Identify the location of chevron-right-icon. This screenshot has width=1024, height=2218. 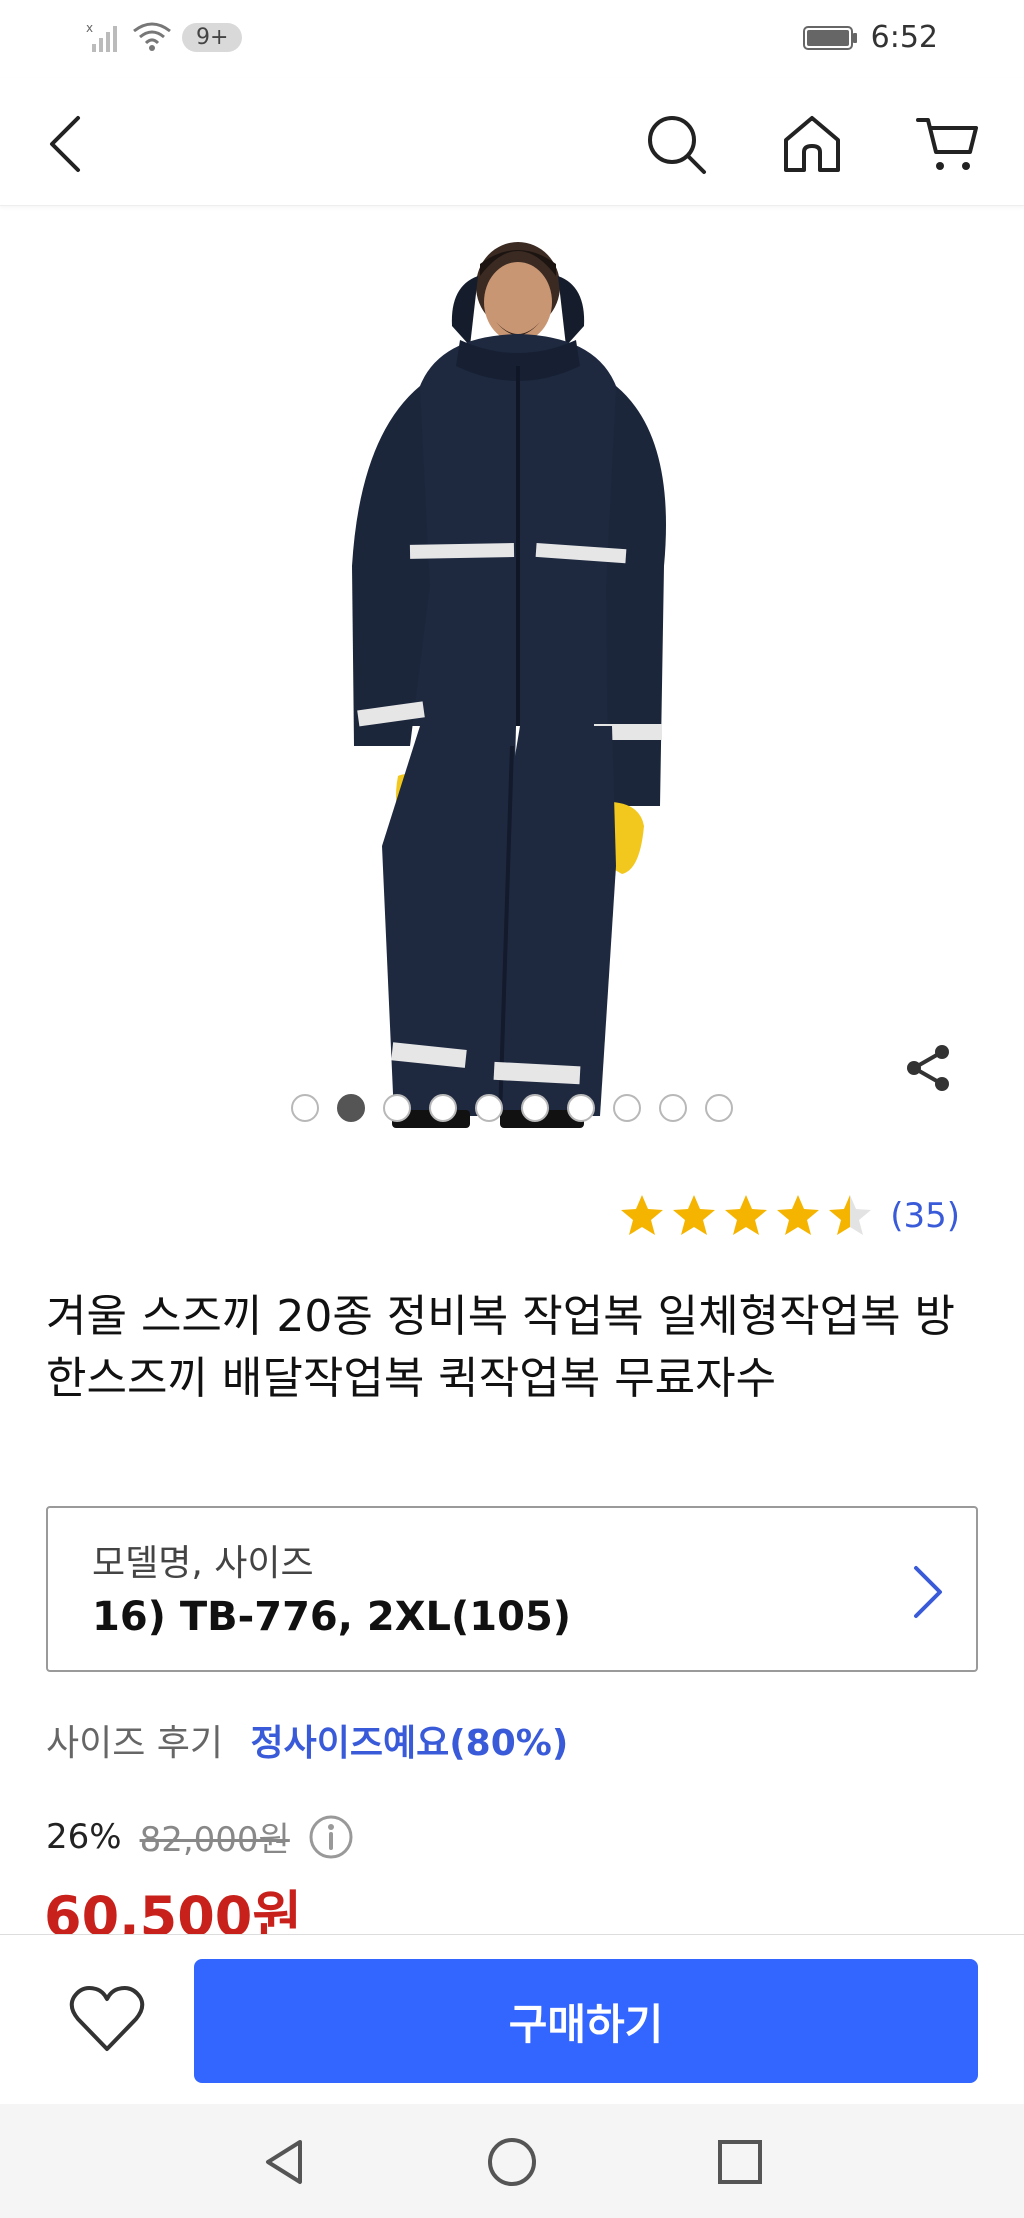
(928, 1592).